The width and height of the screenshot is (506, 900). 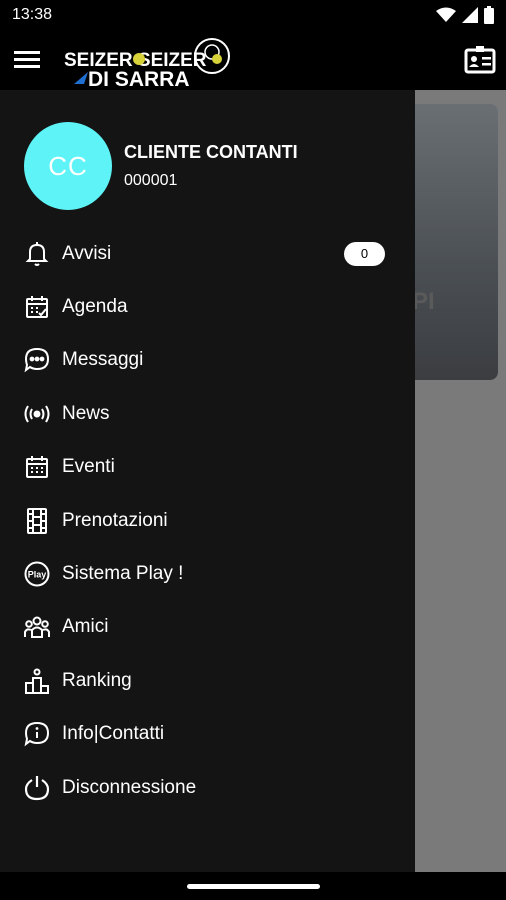 I want to click on svg-text: Play, so click(x=37, y=575).